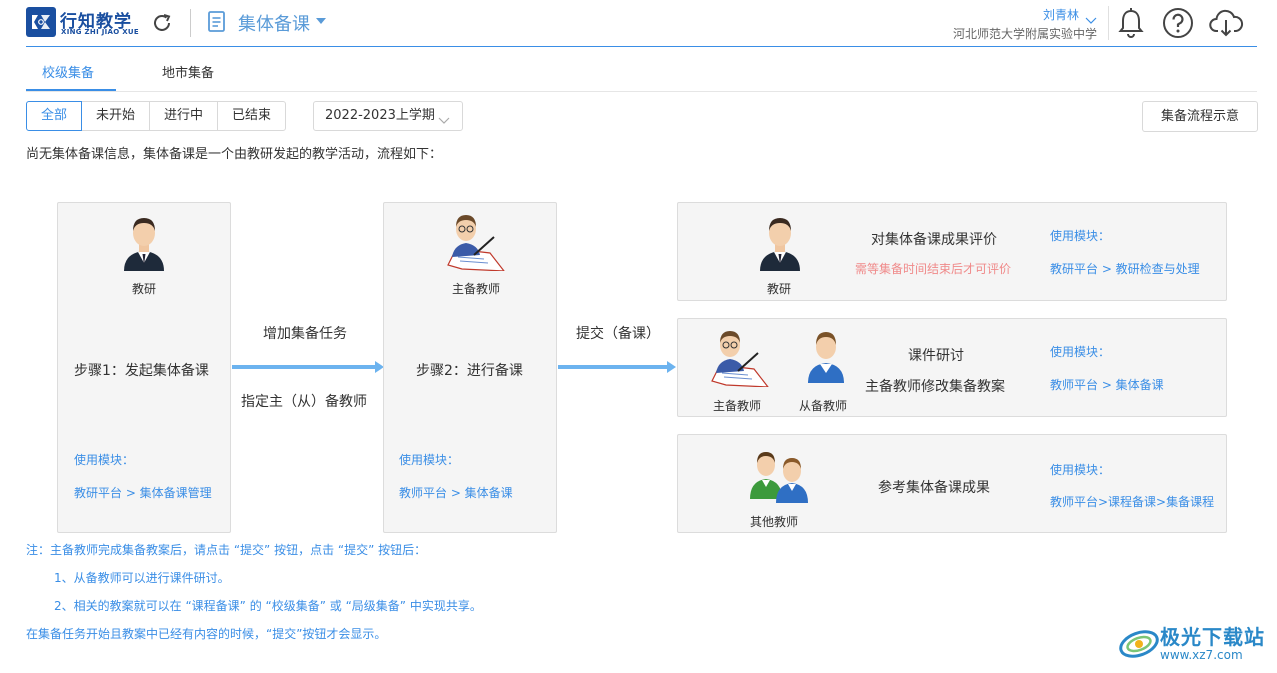  Describe the element at coordinates (933, 269) in the screenshot. I see `evaluate-warning: 需等集备时间结束后才可评价` at that location.